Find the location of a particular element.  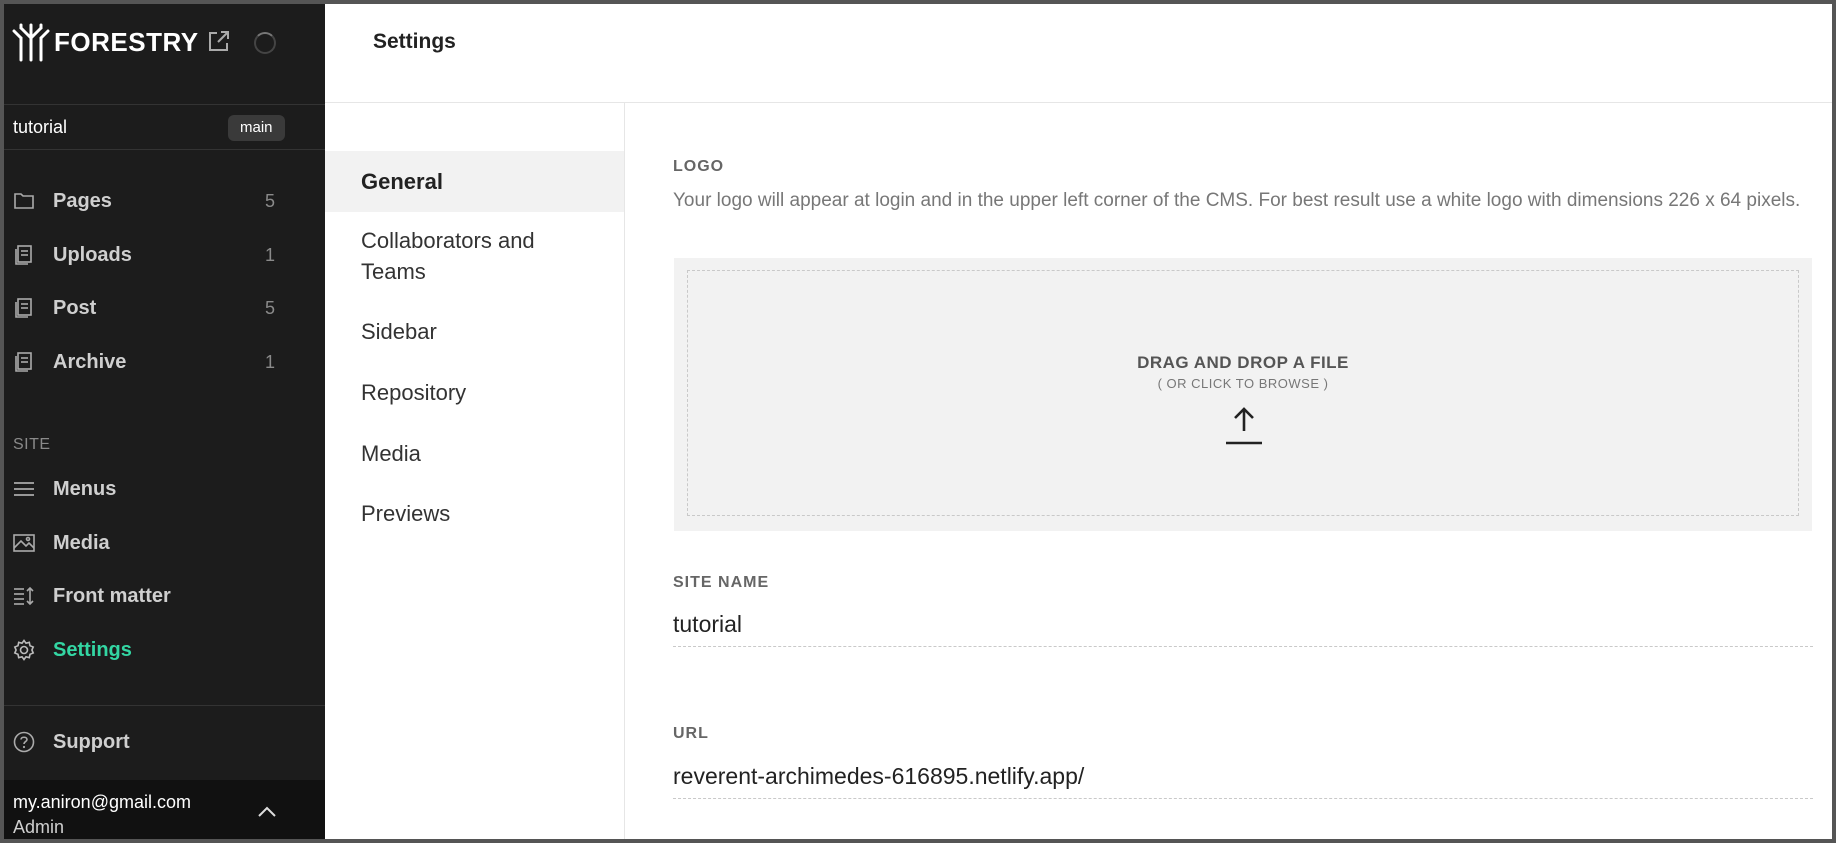

page-title: Settings is located at coordinates (414, 41).